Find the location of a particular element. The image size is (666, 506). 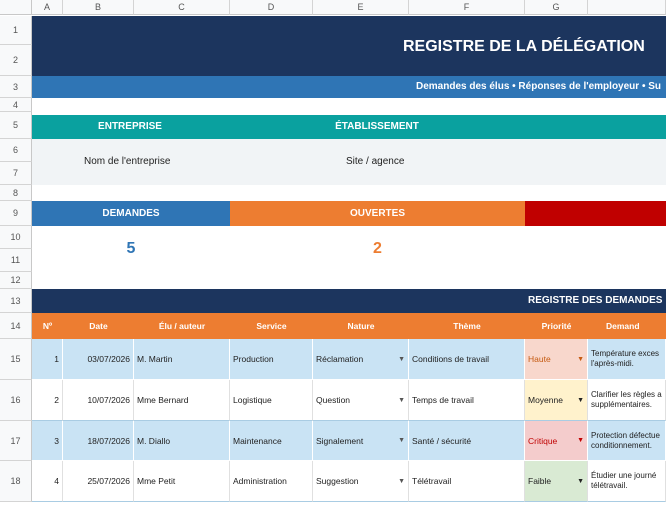

column-header-b: B is located at coordinates (98, 7).